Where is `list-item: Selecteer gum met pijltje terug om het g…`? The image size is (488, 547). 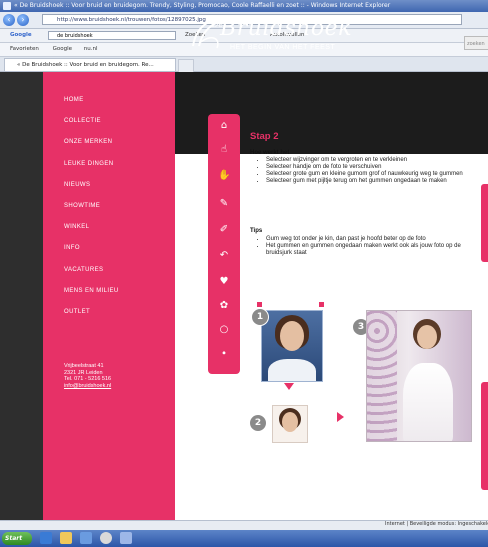 list-item: Selecteer gum met pijltje terug om het g… is located at coordinates (366, 181).